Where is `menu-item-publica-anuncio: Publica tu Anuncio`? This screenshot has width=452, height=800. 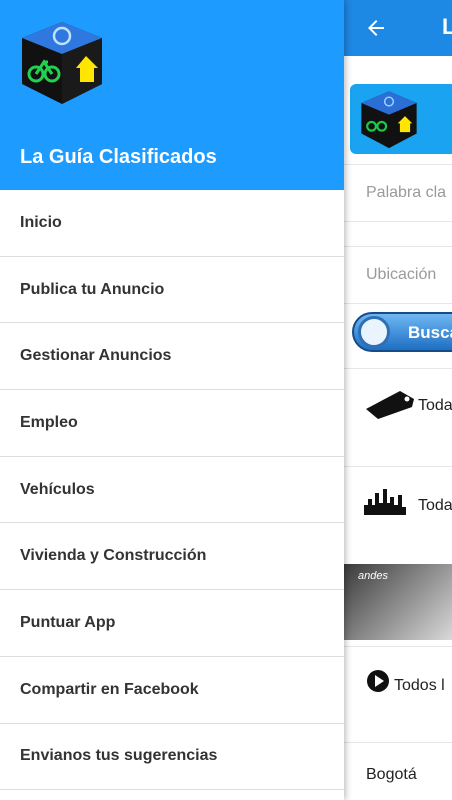
menu-item-publica-anuncio: Publica tu Anuncio is located at coordinates (172, 290).